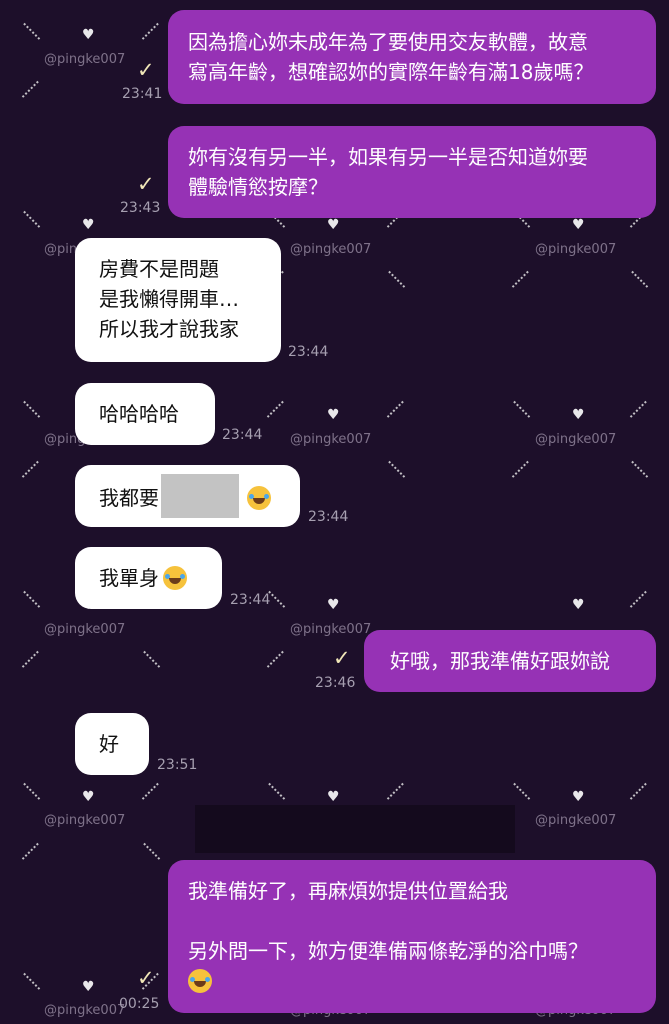 The height and width of the screenshot is (1024, 669). What do you see at coordinates (159, 269) in the screenshot?
I see `message-text: 房費不是問題` at bounding box center [159, 269].